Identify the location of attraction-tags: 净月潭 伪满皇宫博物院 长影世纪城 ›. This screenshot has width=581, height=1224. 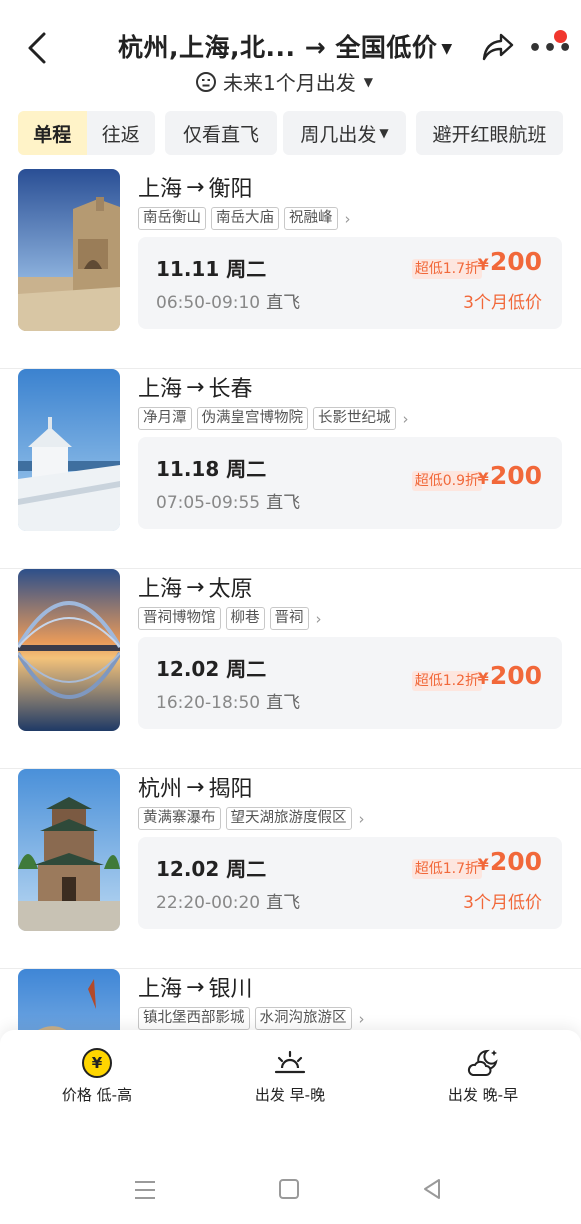
(273, 418).